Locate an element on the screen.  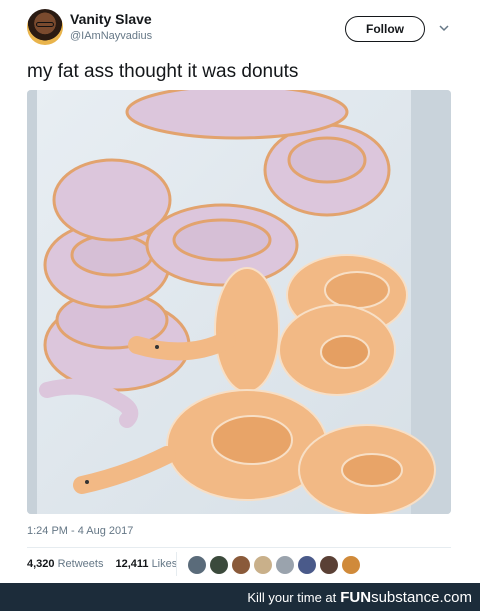
footer-tagline: Kill your time at is located at coordinates (292, 597).